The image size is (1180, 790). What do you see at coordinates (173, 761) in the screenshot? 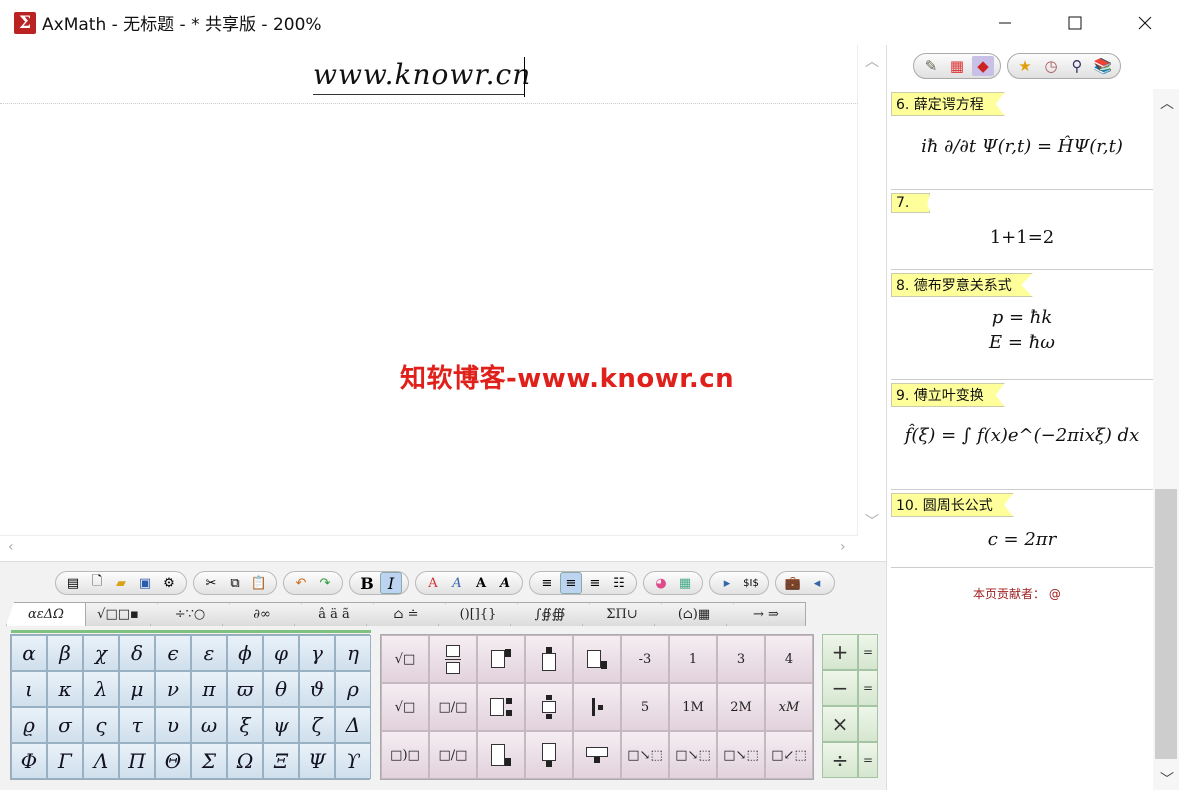
I see `greek-symbol: Θ` at bounding box center [173, 761].